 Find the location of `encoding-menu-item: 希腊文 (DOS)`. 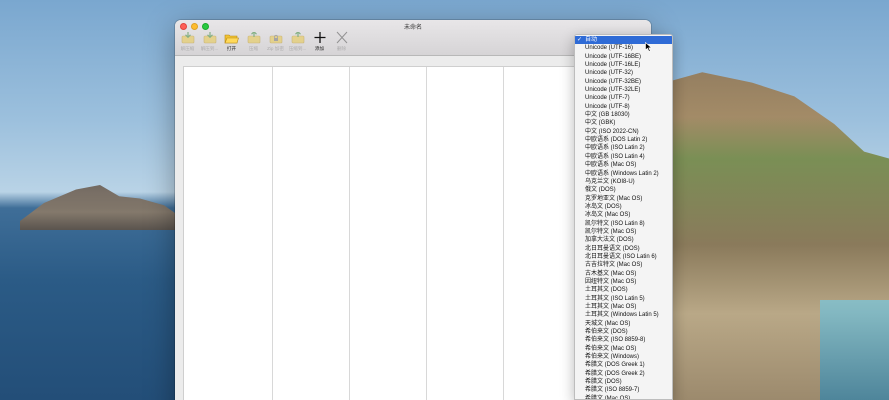

encoding-menu-item: 希腊文 (DOS) is located at coordinates (623, 382).